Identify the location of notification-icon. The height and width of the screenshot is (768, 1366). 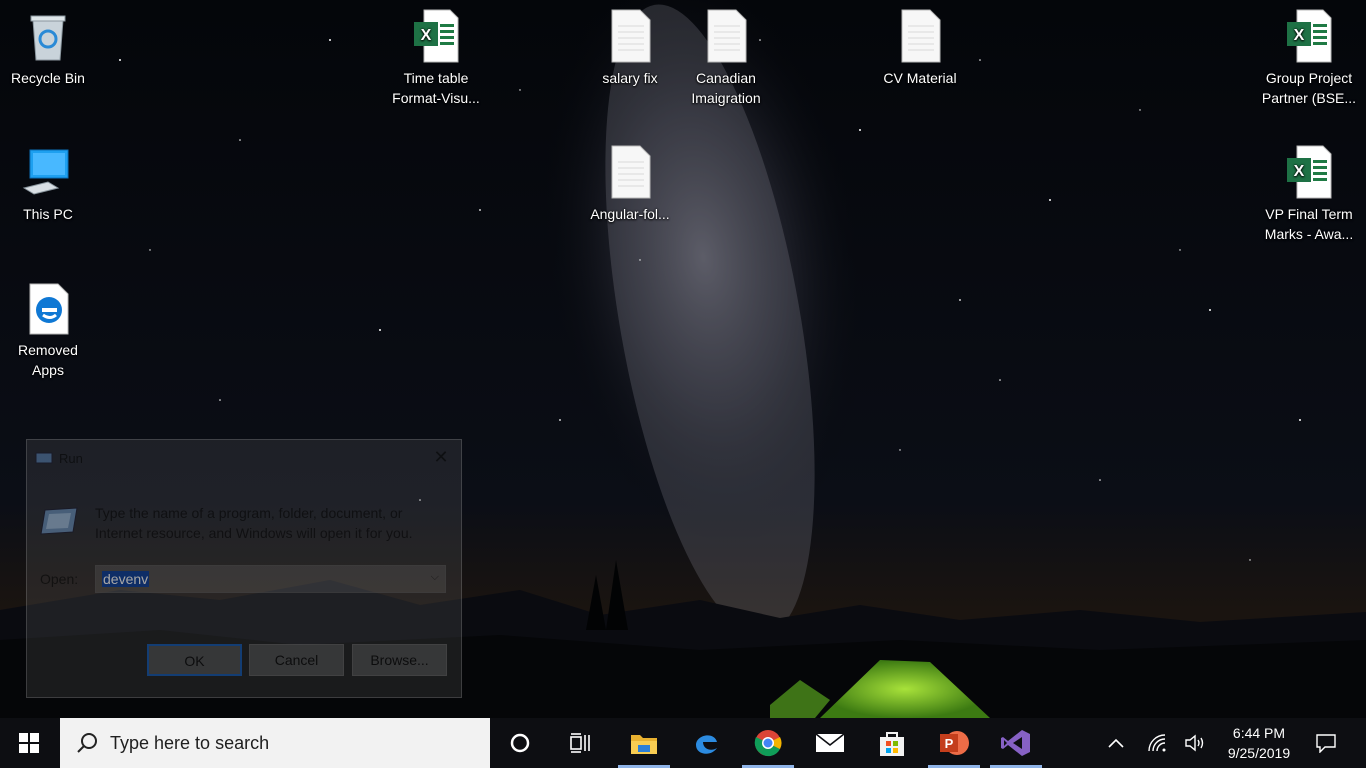
(1326, 743).